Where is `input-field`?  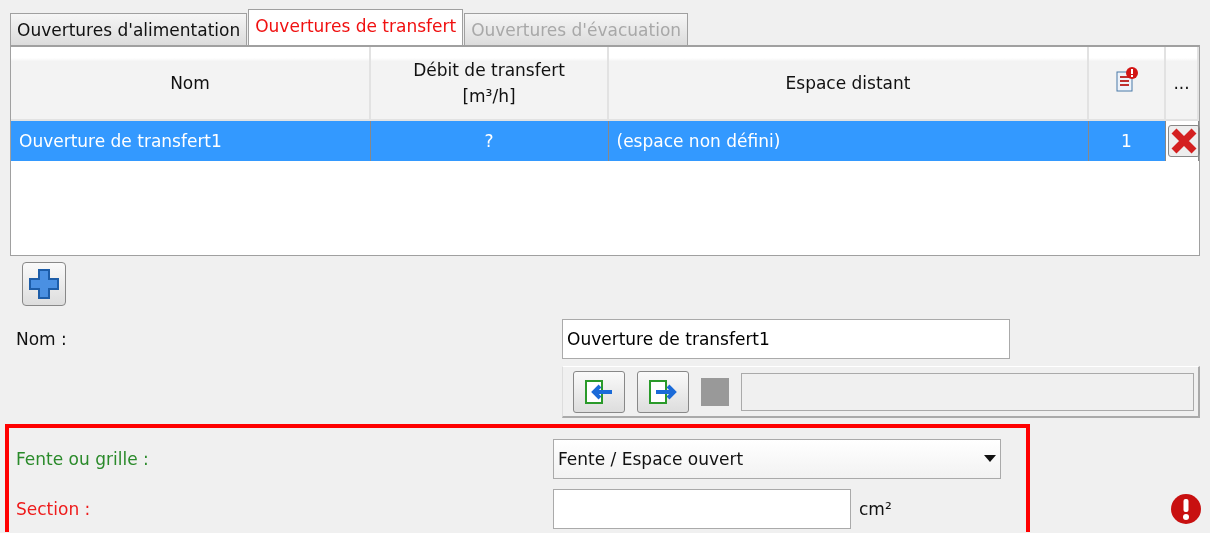 input-field is located at coordinates (967, 391).